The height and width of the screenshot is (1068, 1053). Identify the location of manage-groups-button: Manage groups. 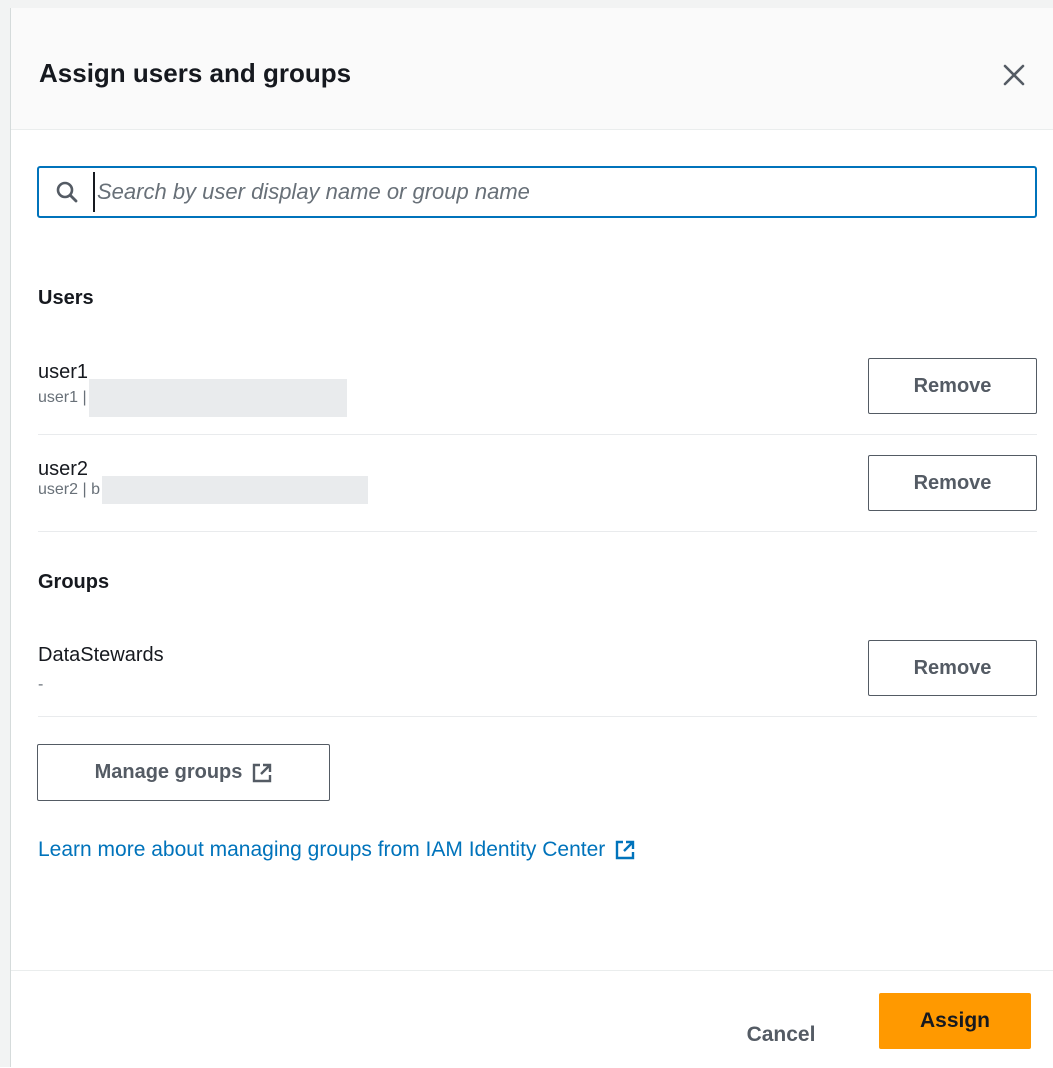
(183, 772).